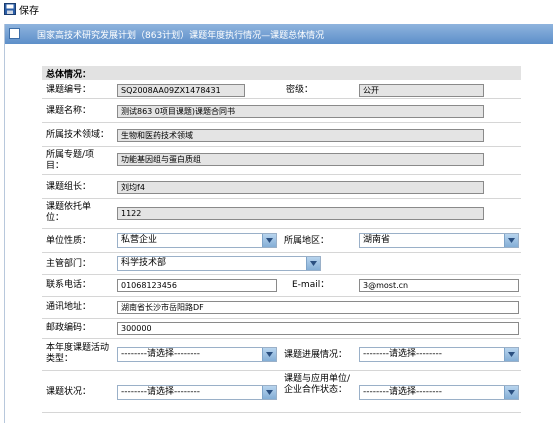  I want to click on coop-status-select: --------请选择--------, so click(439, 392).